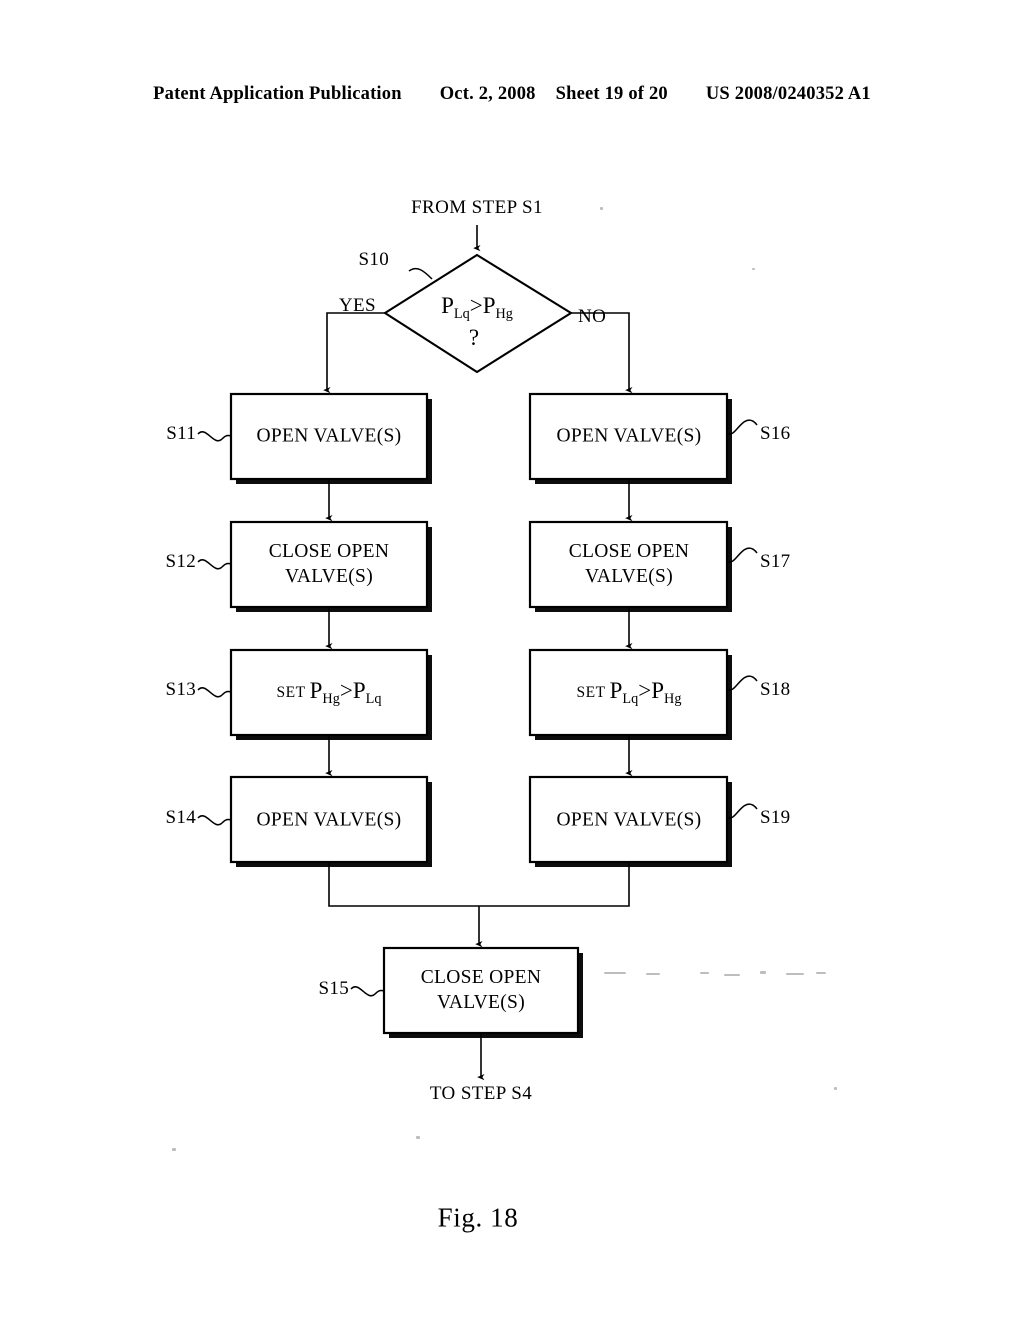 This screenshot has width=1024, height=1320. Describe the element at coordinates (447, 306) in the screenshot. I see `decision-expression-lhs: P` at that location.